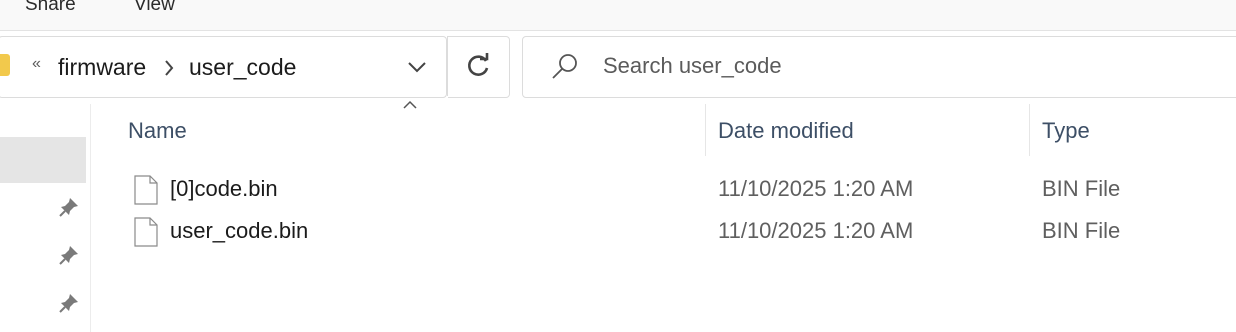  Describe the element at coordinates (239, 230) in the screenshot. I see `file-name: user_code.bin` at that location.